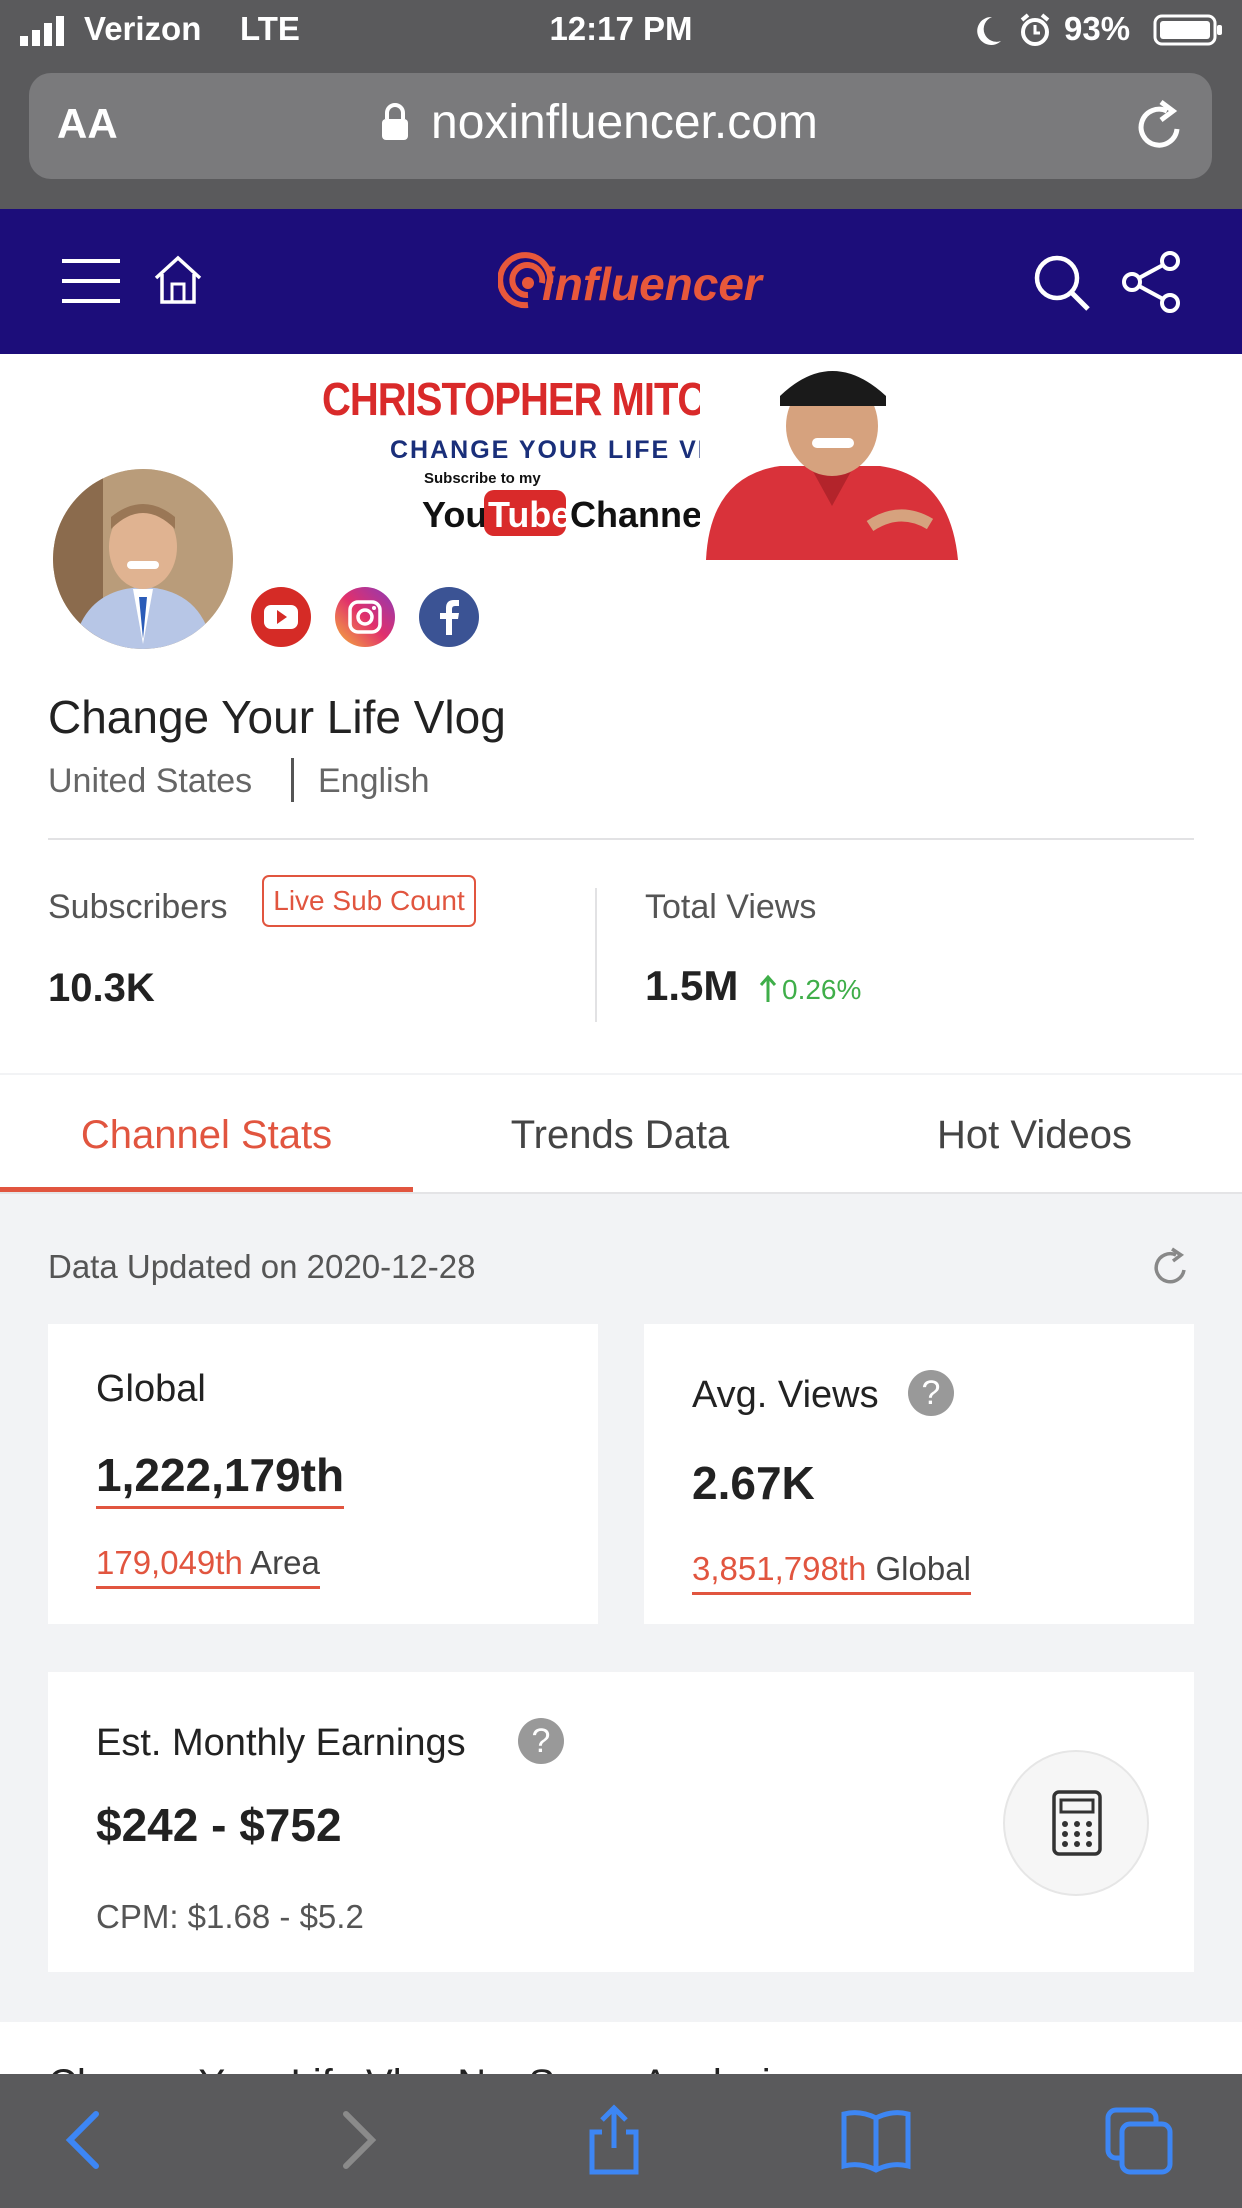 Image resolution: width=1242 pixels, height=2208 pixels. What do you see at coordinates (482, 478) in the screenshot?
I see `banner-subscribe: Subscribe to my` at bounding box center [482, 478].